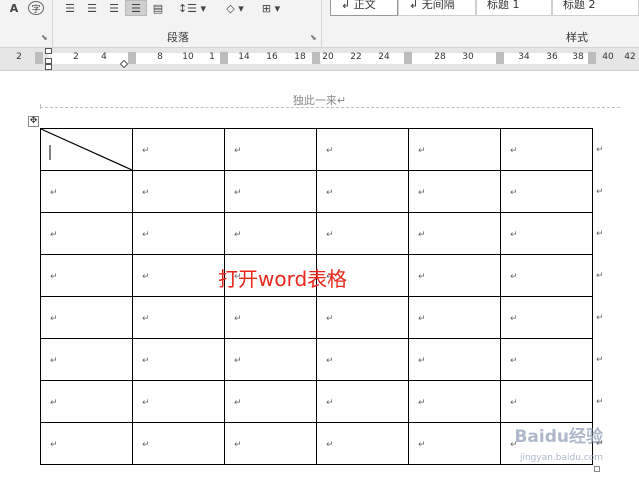 The width and height of the screenshot is (639, 479). I want to click on style-heading-1: 标题 1, so click(514, 8).